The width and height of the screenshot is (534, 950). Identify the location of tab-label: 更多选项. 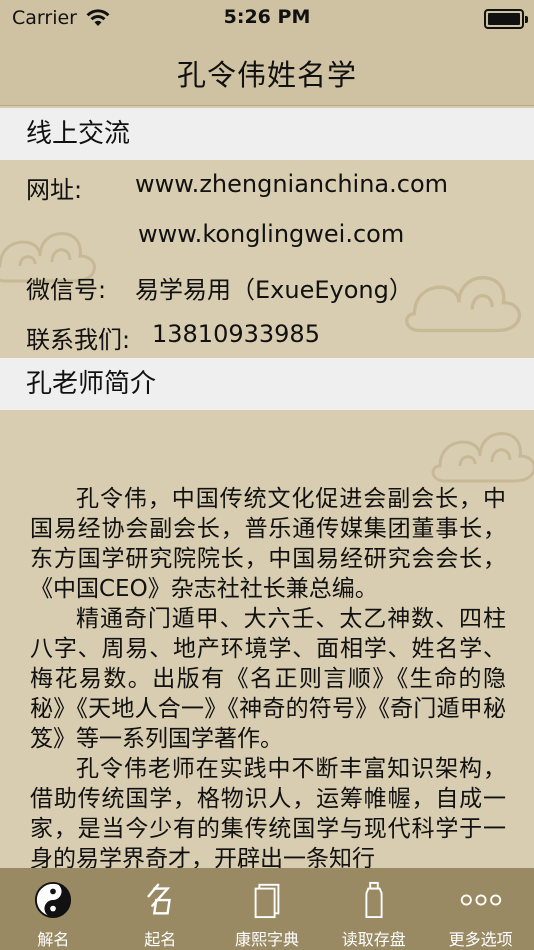
(480, 939).